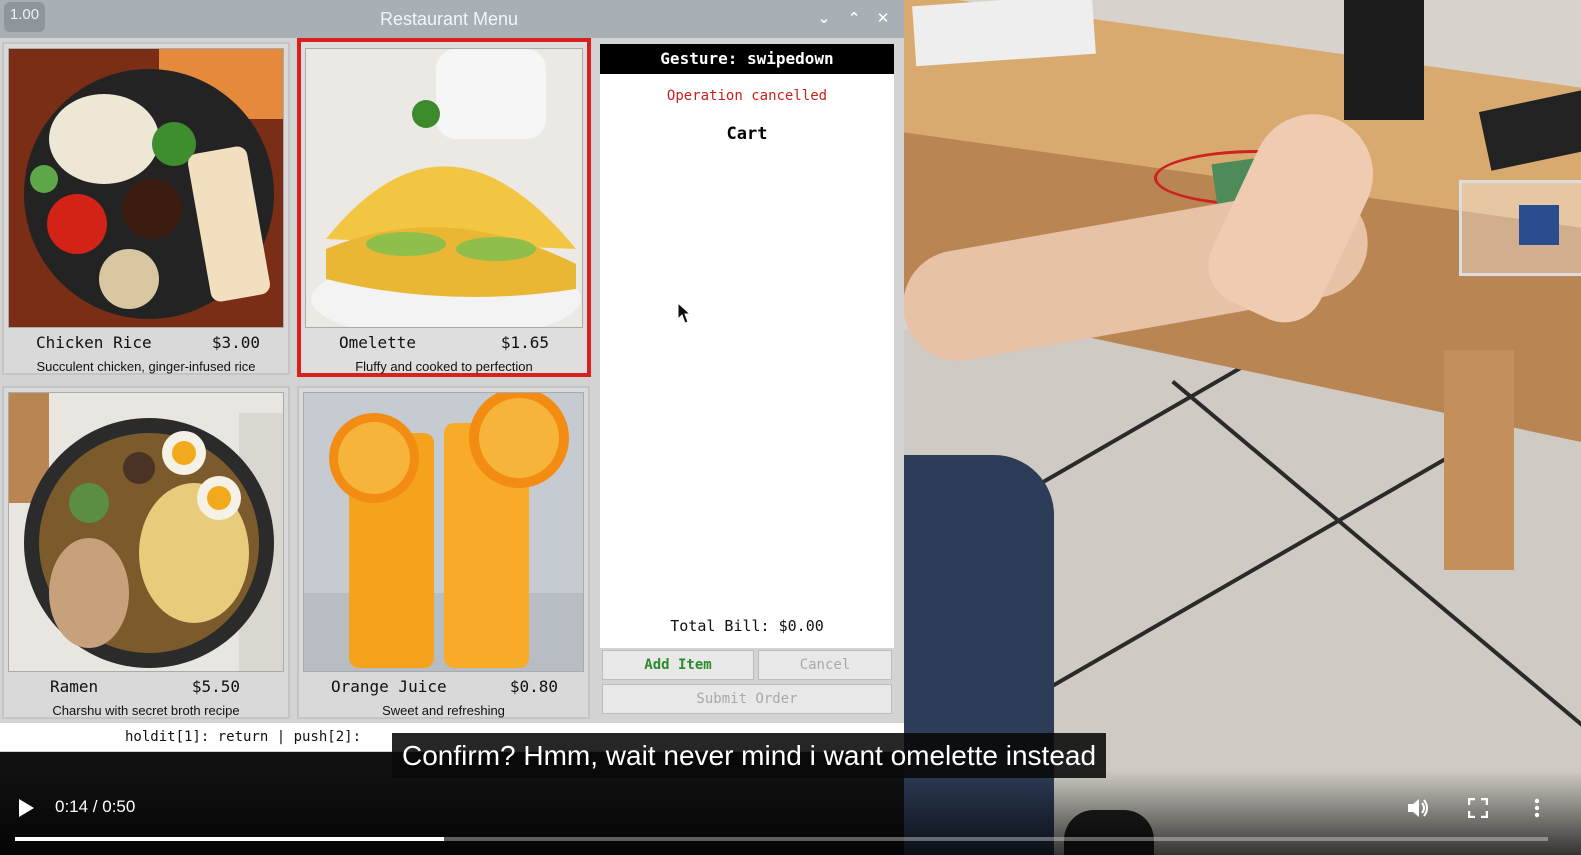 The image size is (1581, 855). What do you see at coordinates (781, 839) in the screenshot?
I see `progress-bar` at bounding box center [781, 839].